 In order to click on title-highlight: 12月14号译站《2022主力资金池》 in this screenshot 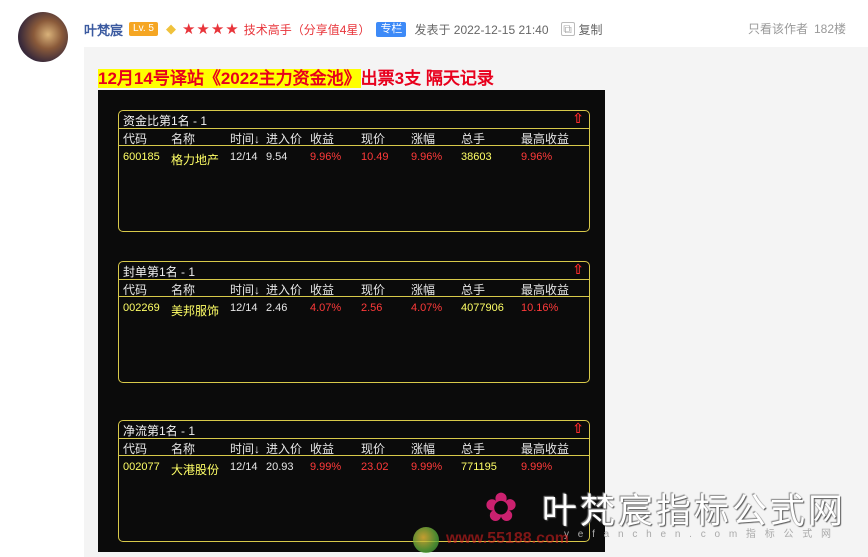, I will do `click(229, 78)`.